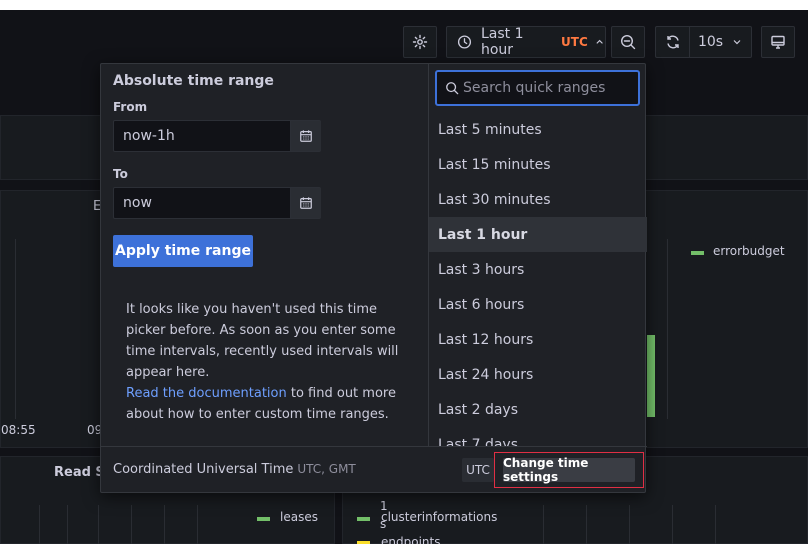 This screenshot has width=808, height=544. I want to click on to-value: now, so click(137, 203).